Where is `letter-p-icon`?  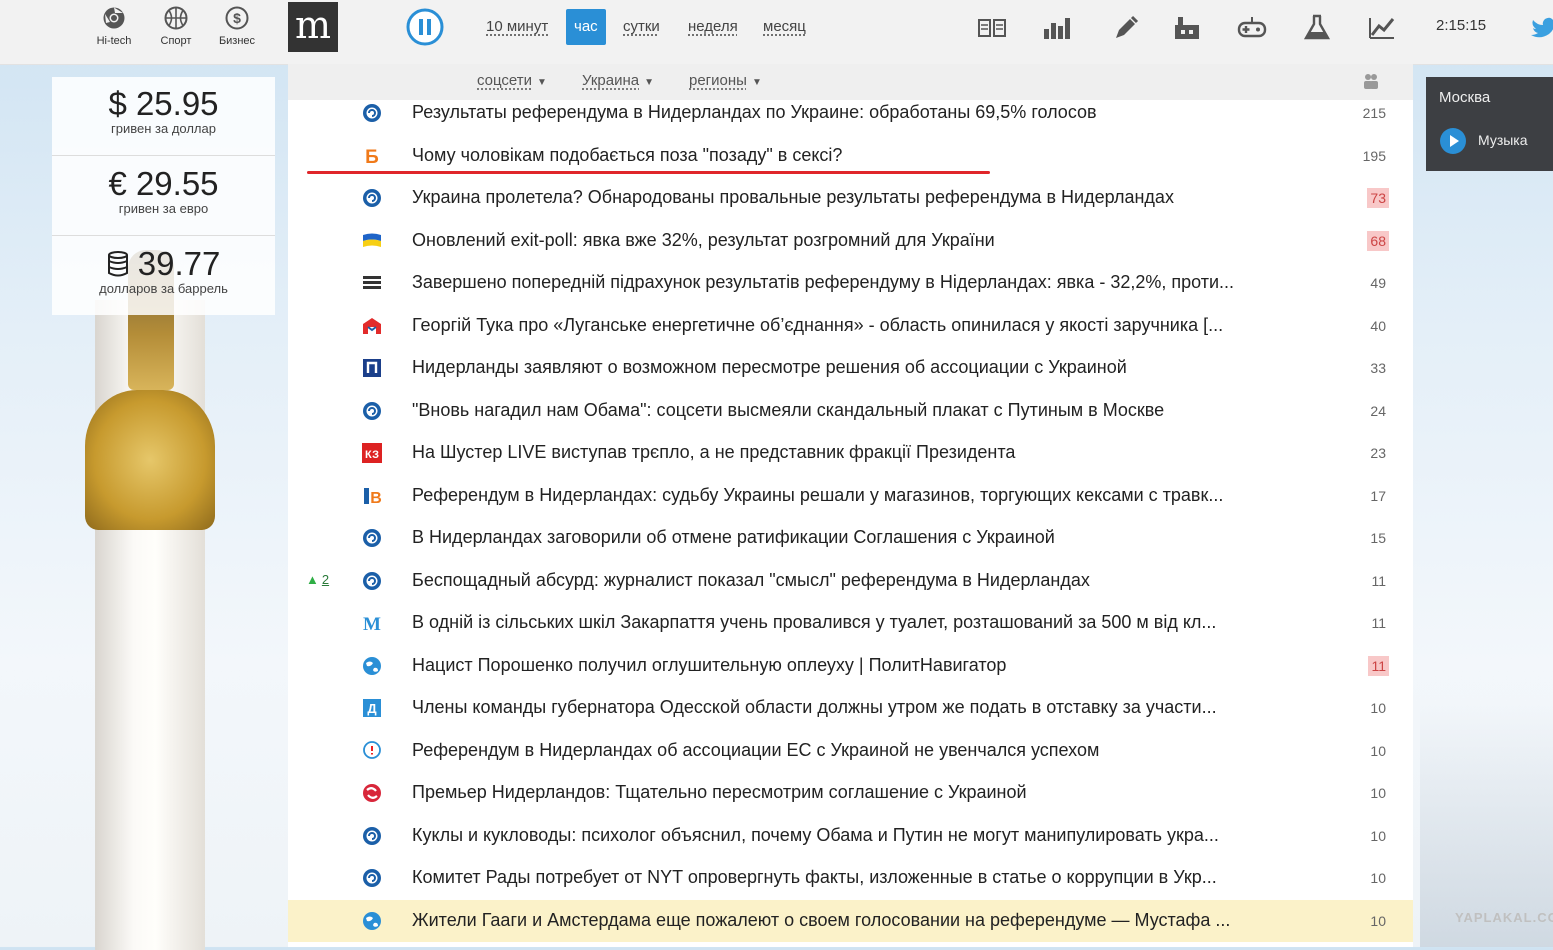 letter-p-icon is located at coordinates (372, 368).